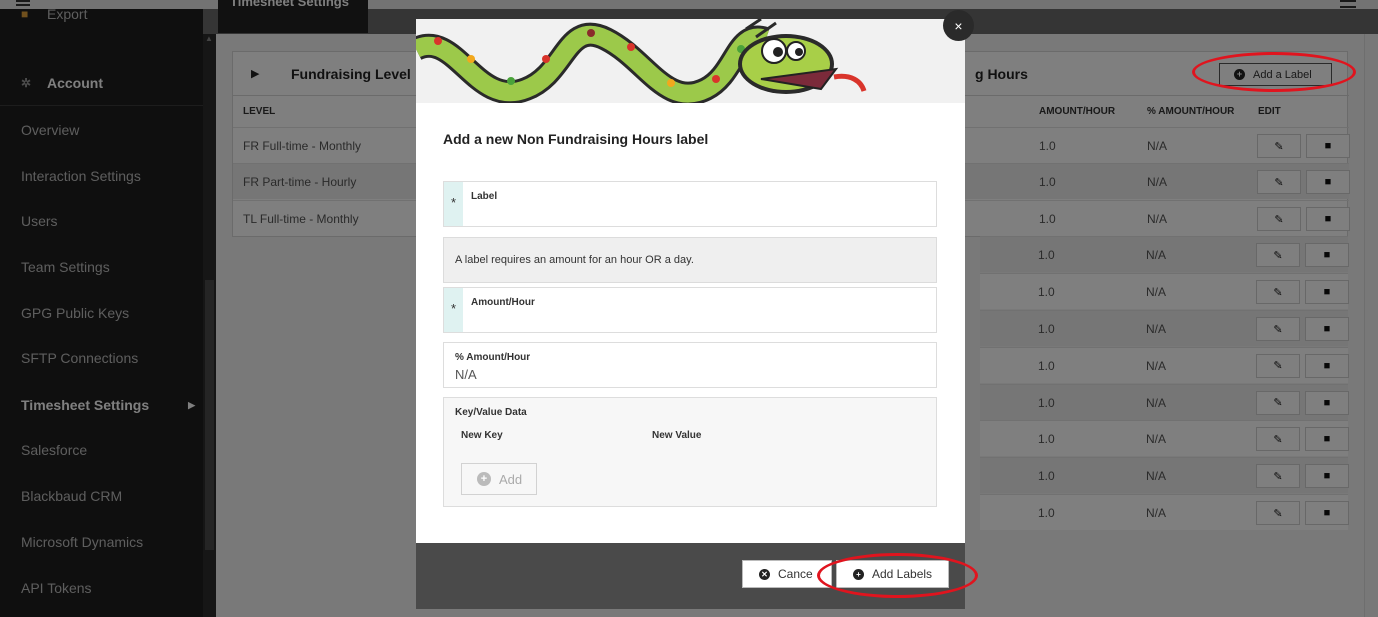  I want to click on plus-circle-icon: +, so click(484, 479).